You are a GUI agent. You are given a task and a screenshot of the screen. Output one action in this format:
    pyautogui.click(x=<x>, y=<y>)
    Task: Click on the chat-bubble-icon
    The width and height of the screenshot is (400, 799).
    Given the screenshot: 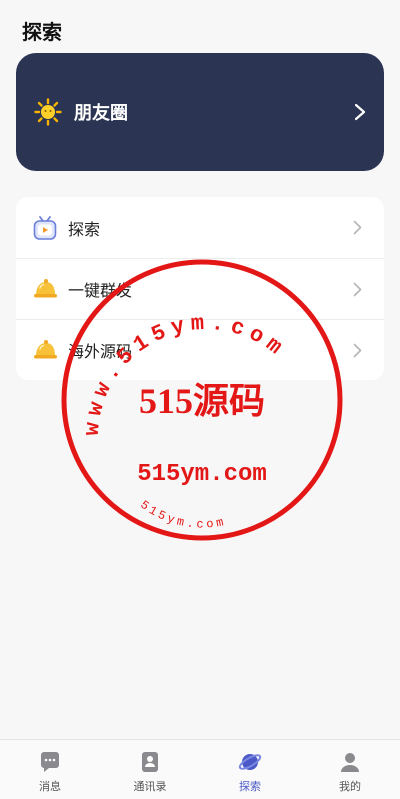 What is the action you would take?
    pyautogui.click(x=50, y=762)
    